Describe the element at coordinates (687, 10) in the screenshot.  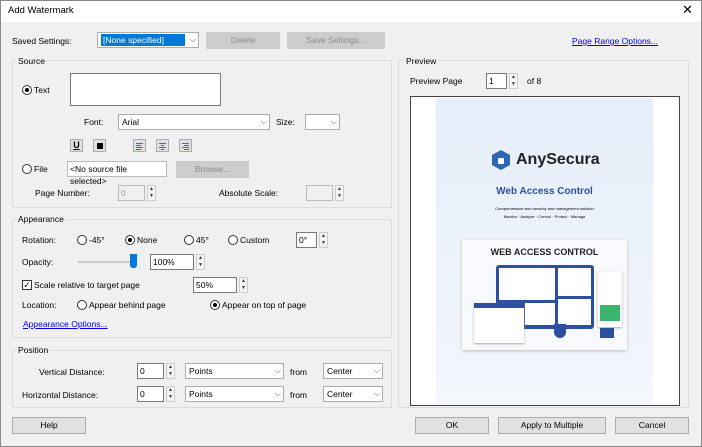
I see `close-icon: ✕` at that location.